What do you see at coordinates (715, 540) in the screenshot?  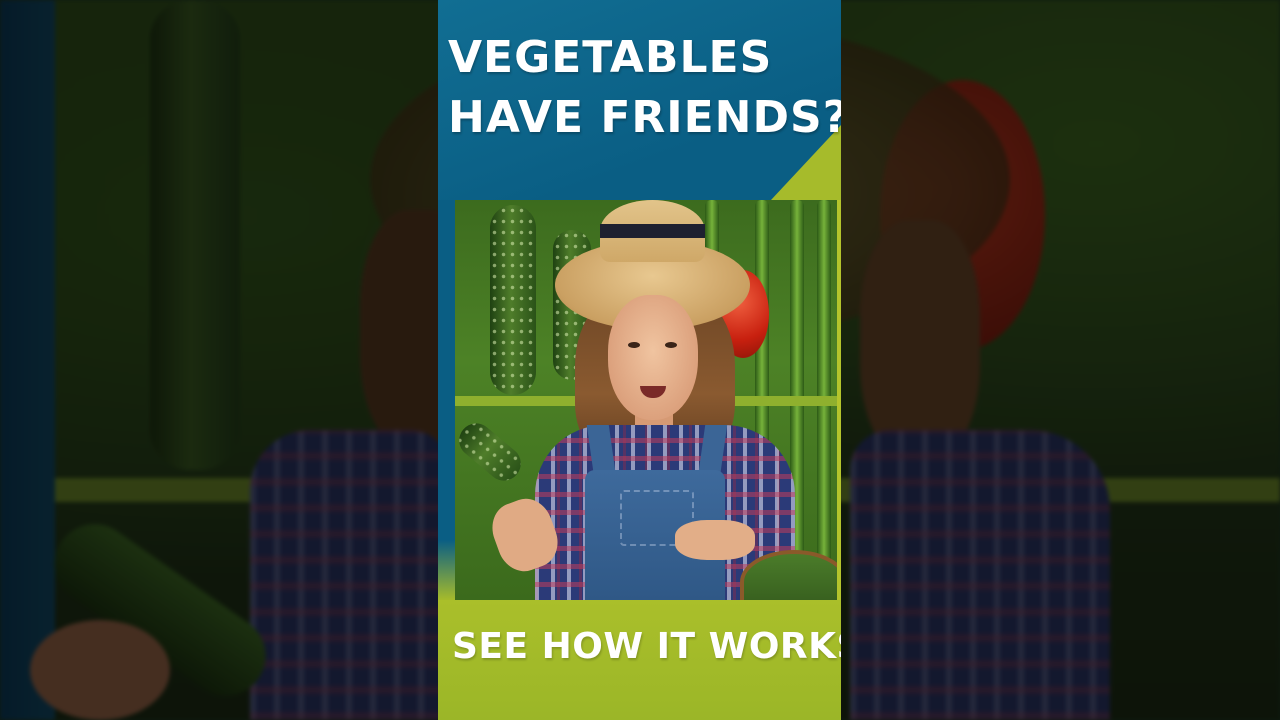 I see `right-hand` at bounding box center [715, 540].